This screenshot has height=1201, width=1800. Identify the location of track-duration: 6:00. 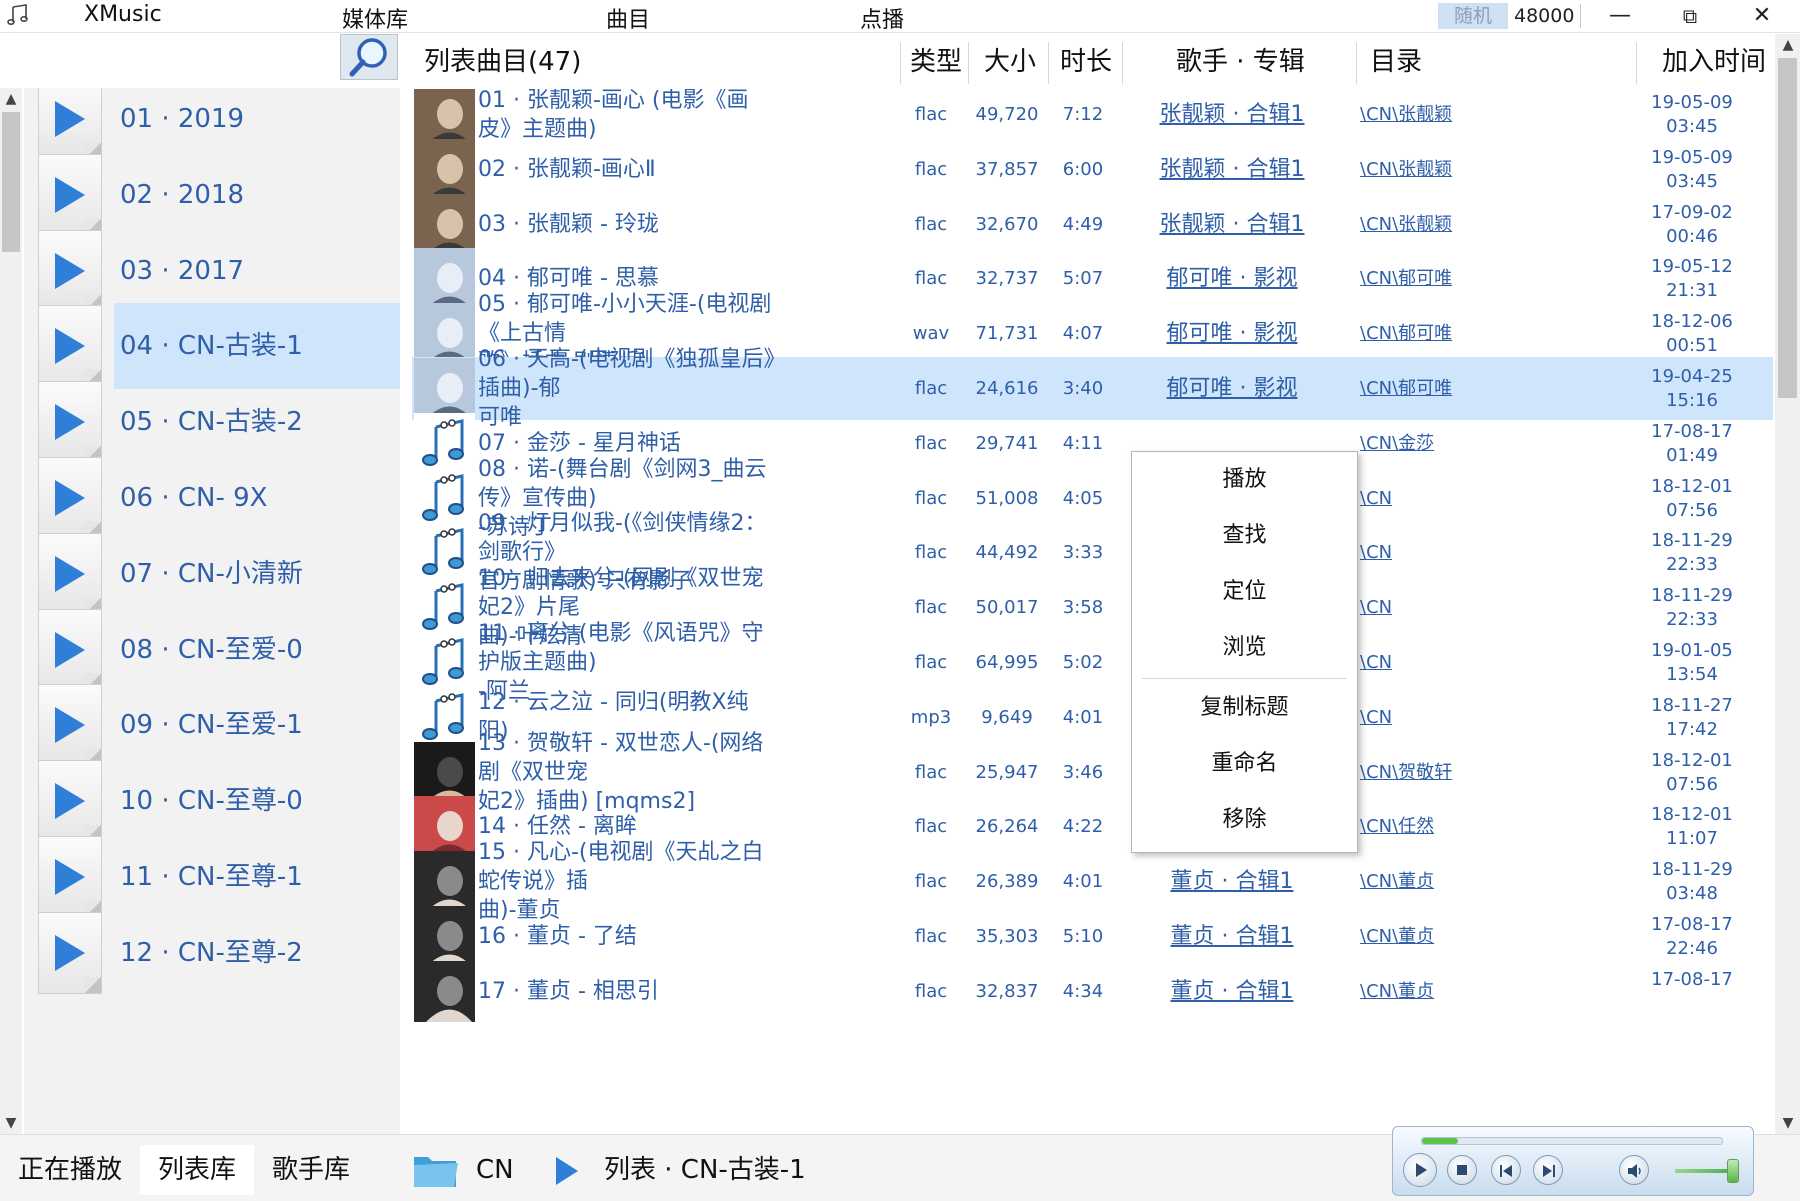
(1083, 169).